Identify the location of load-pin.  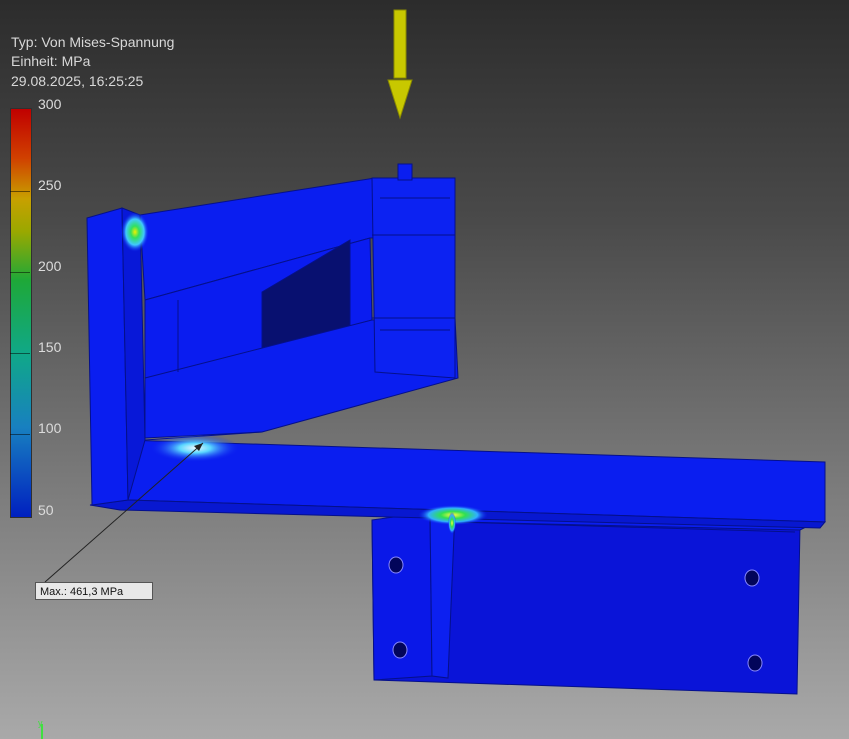
(405, 172).